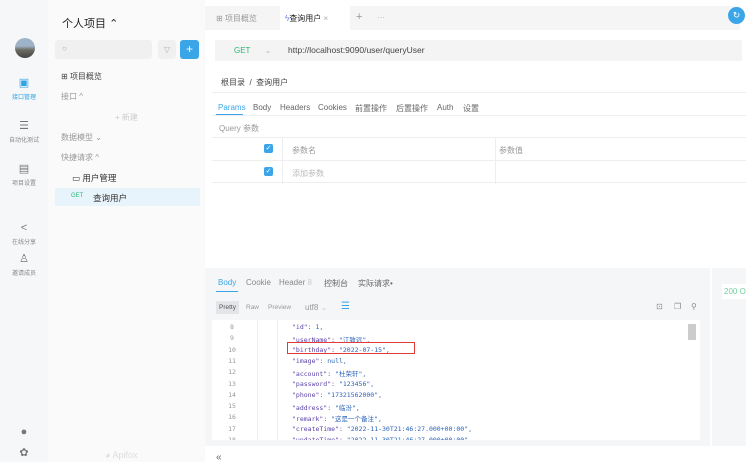 The image size is (746, 463). I want to click on sidebar-section-quick-request: 快捷请求 ^, so click(80, 157).